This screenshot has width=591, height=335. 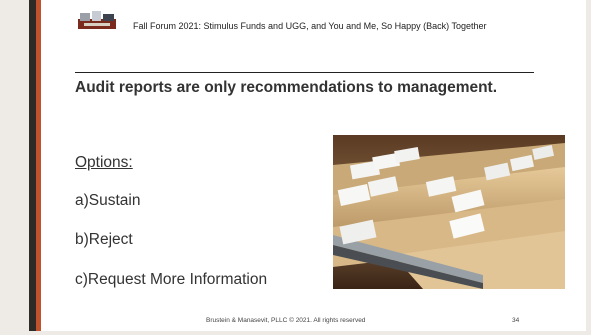 I want to click on options-label: Options:, so click(x=104, y=162).